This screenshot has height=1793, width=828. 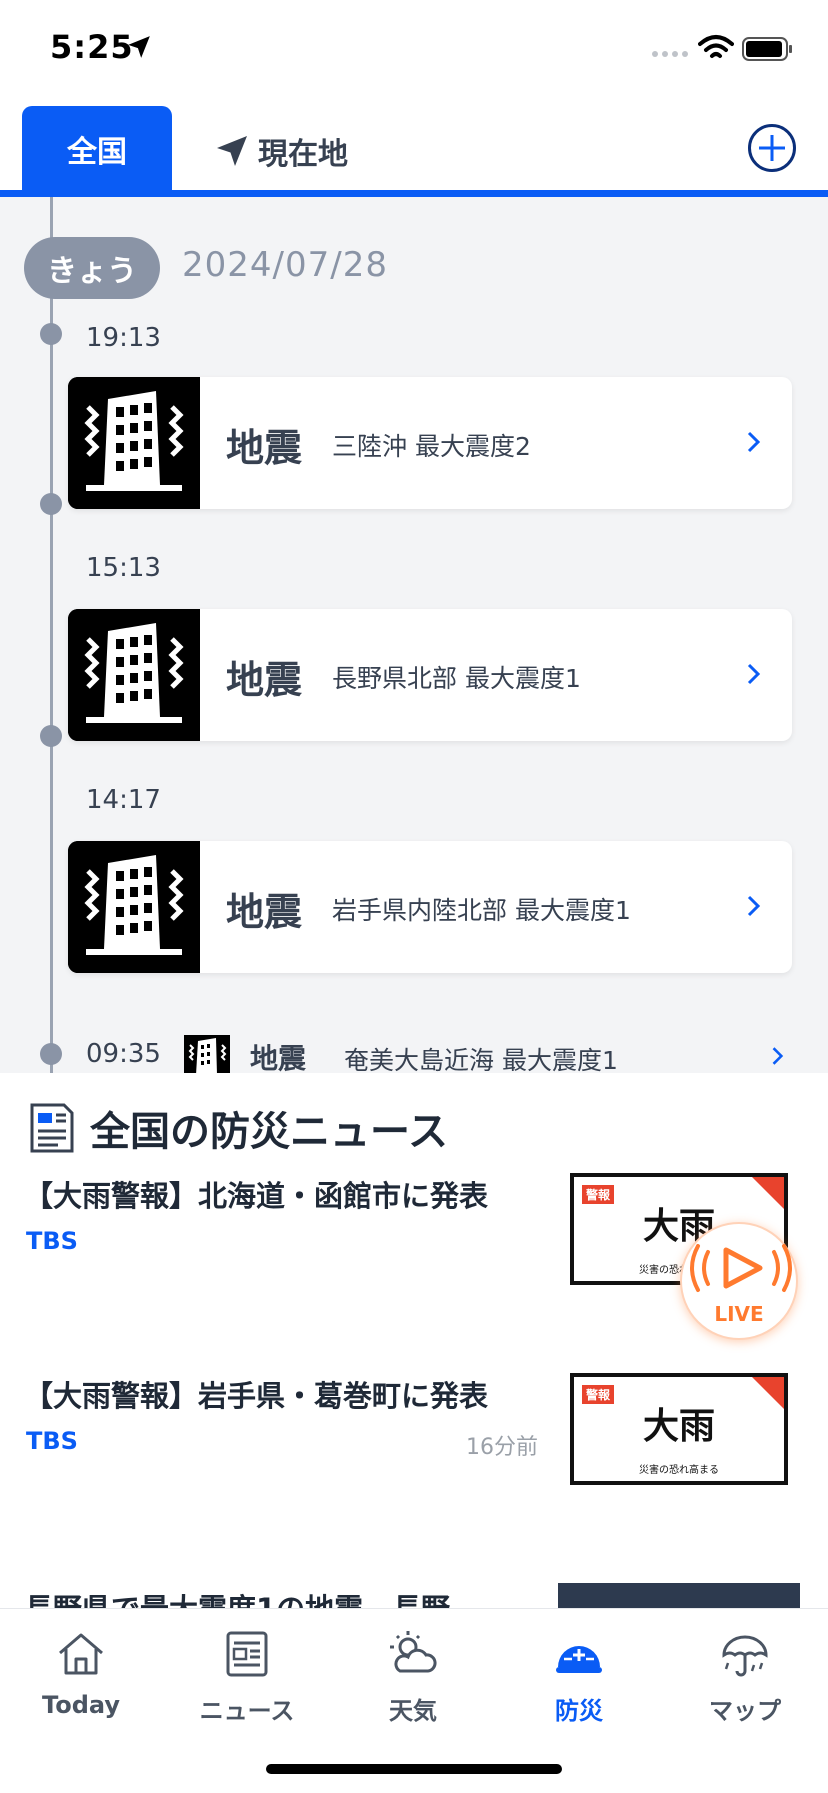 I want to click on nav-item-map: マップ, so click(x=745, y=1682).